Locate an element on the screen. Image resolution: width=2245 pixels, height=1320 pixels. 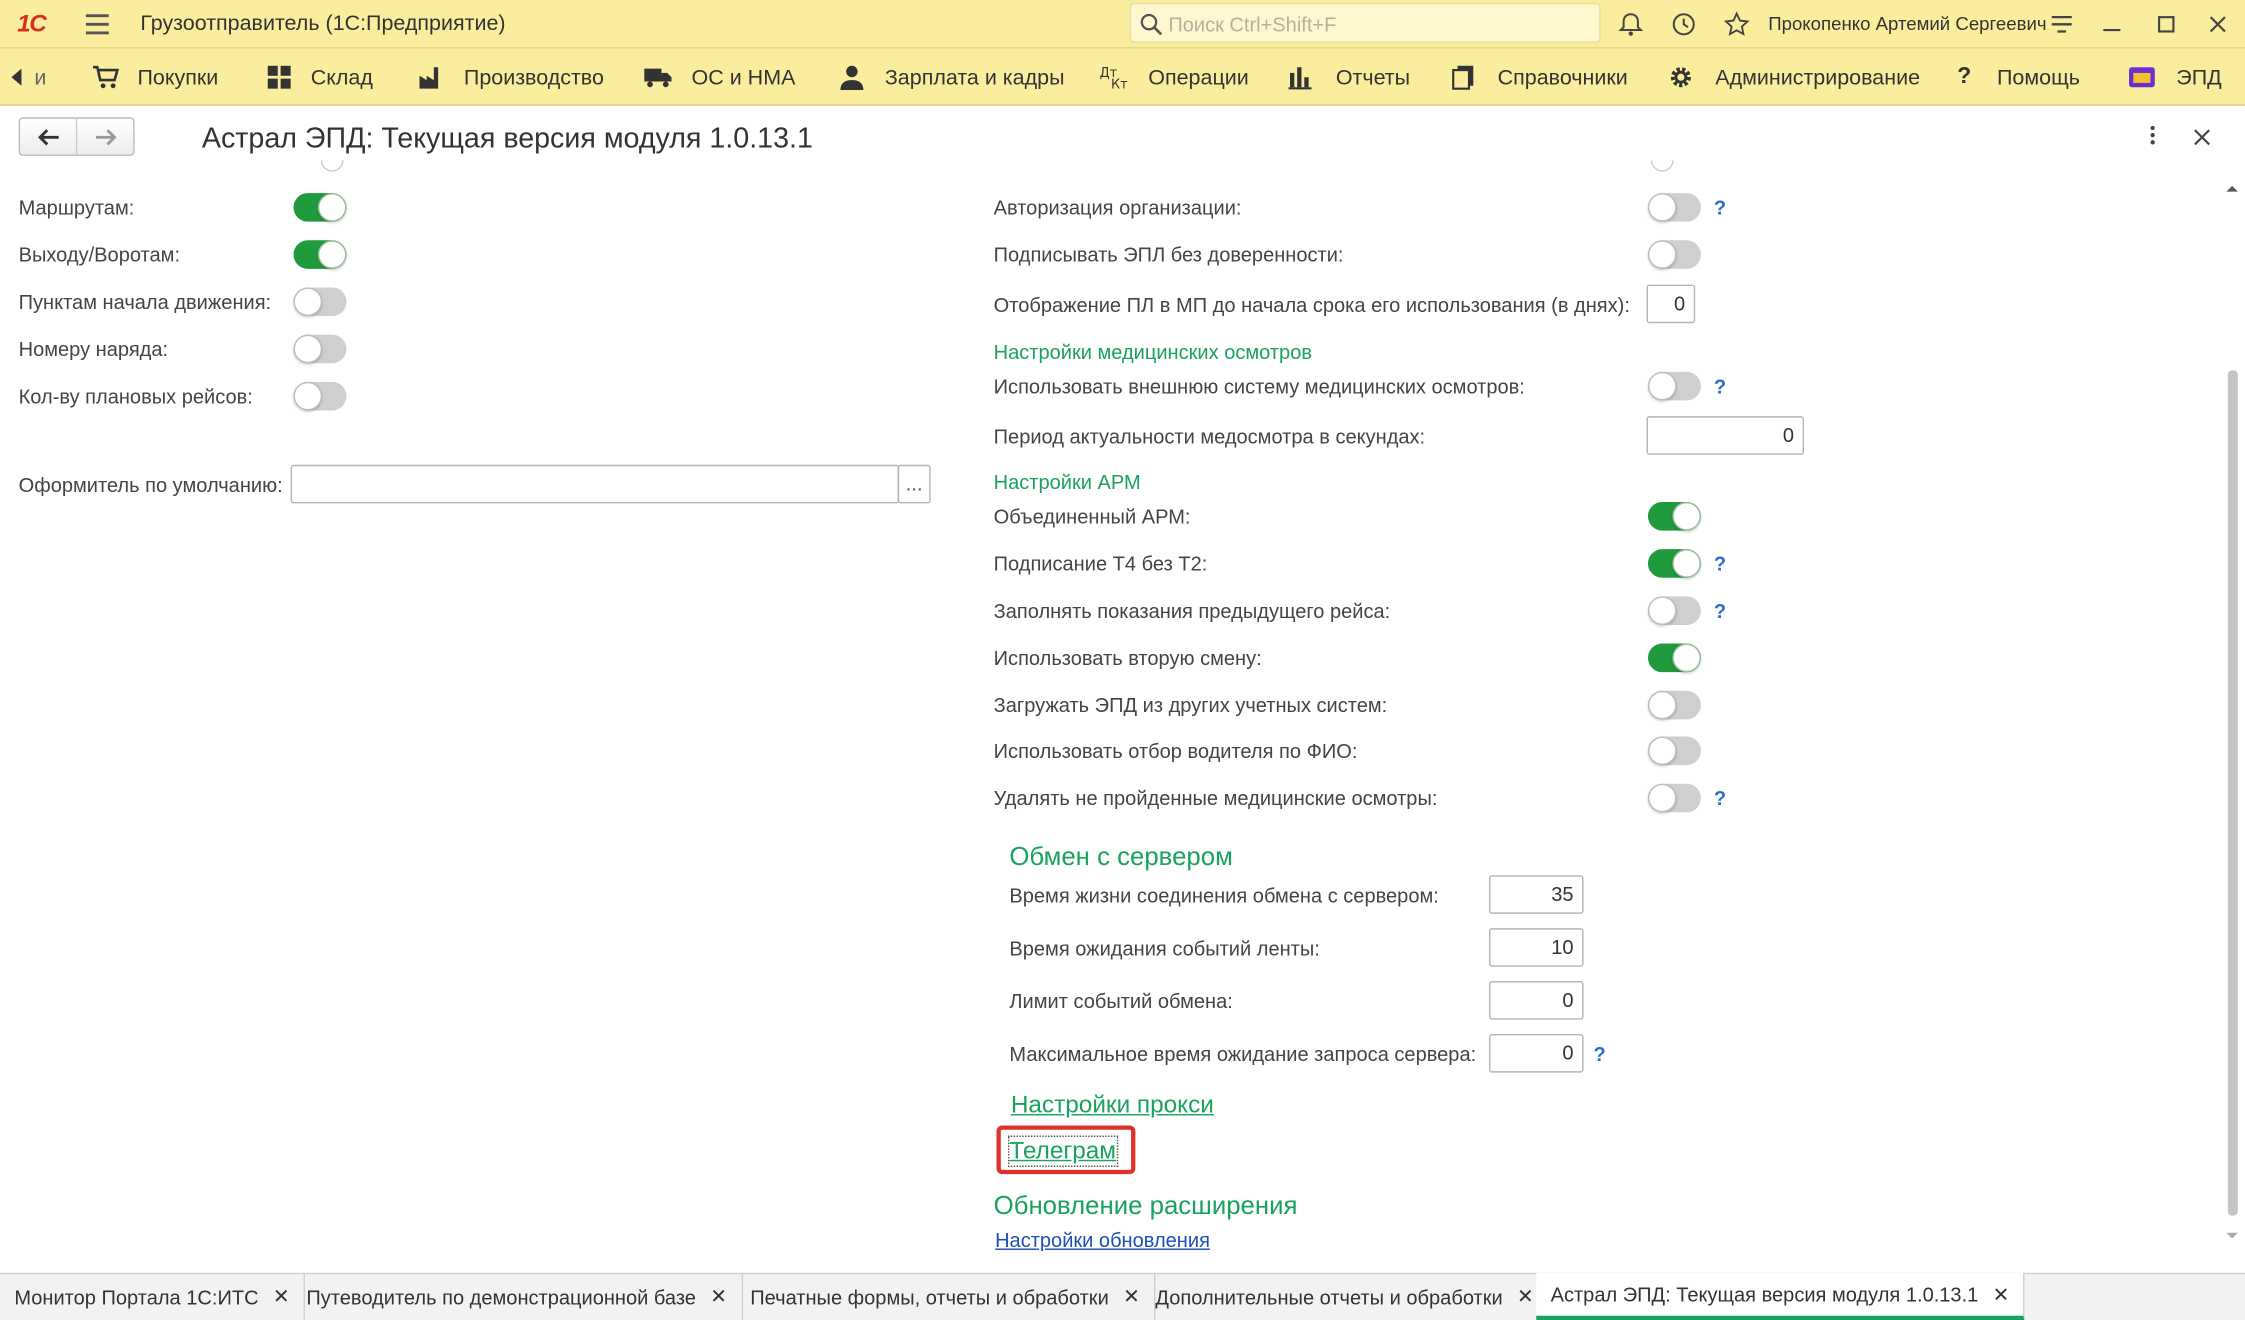
bell-icon is located at coordinates (1631, 24).